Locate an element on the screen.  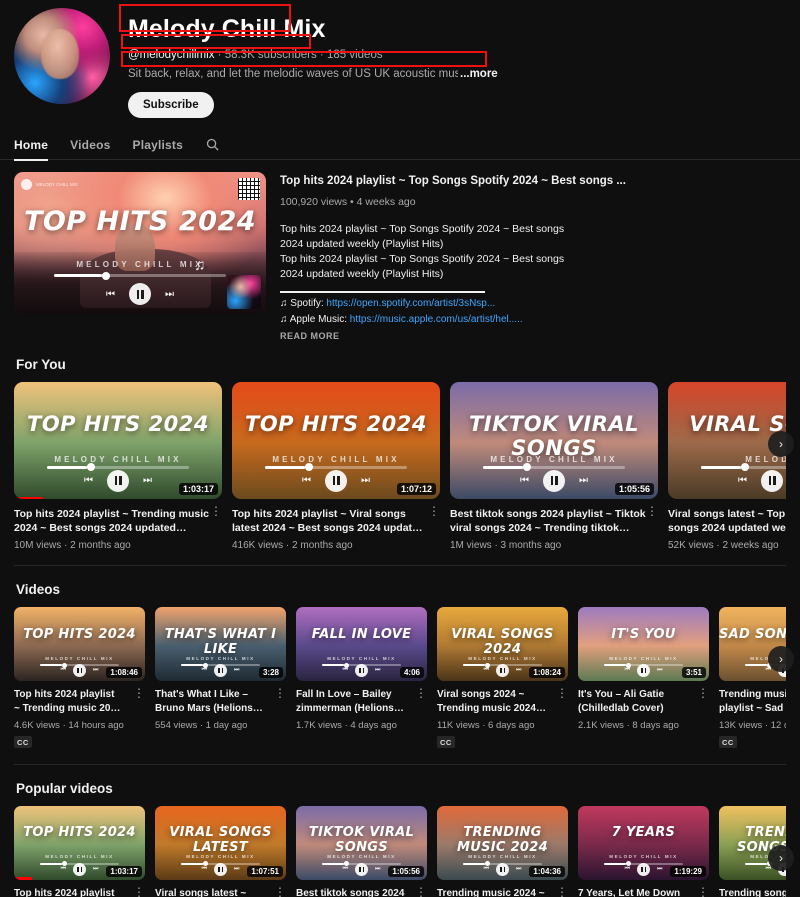
read-more-button: READ MORE is located at coordinates (533, 336).